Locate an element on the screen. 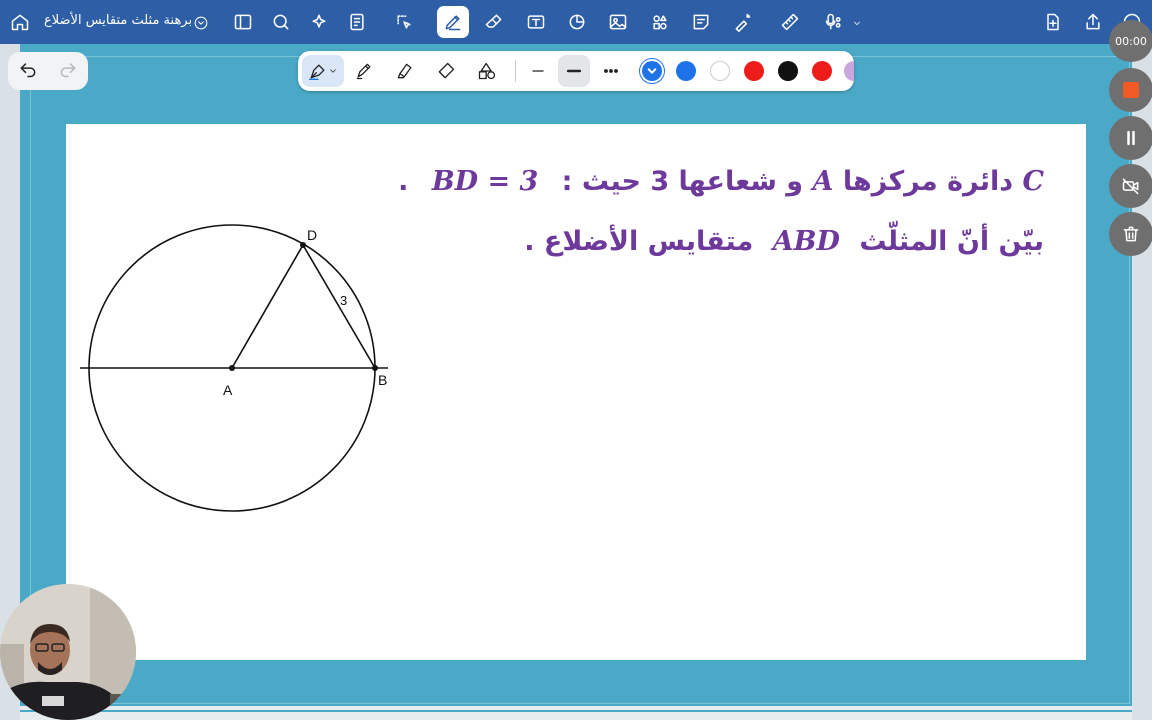  toolbar-divider is located at coordinates (515, 71).